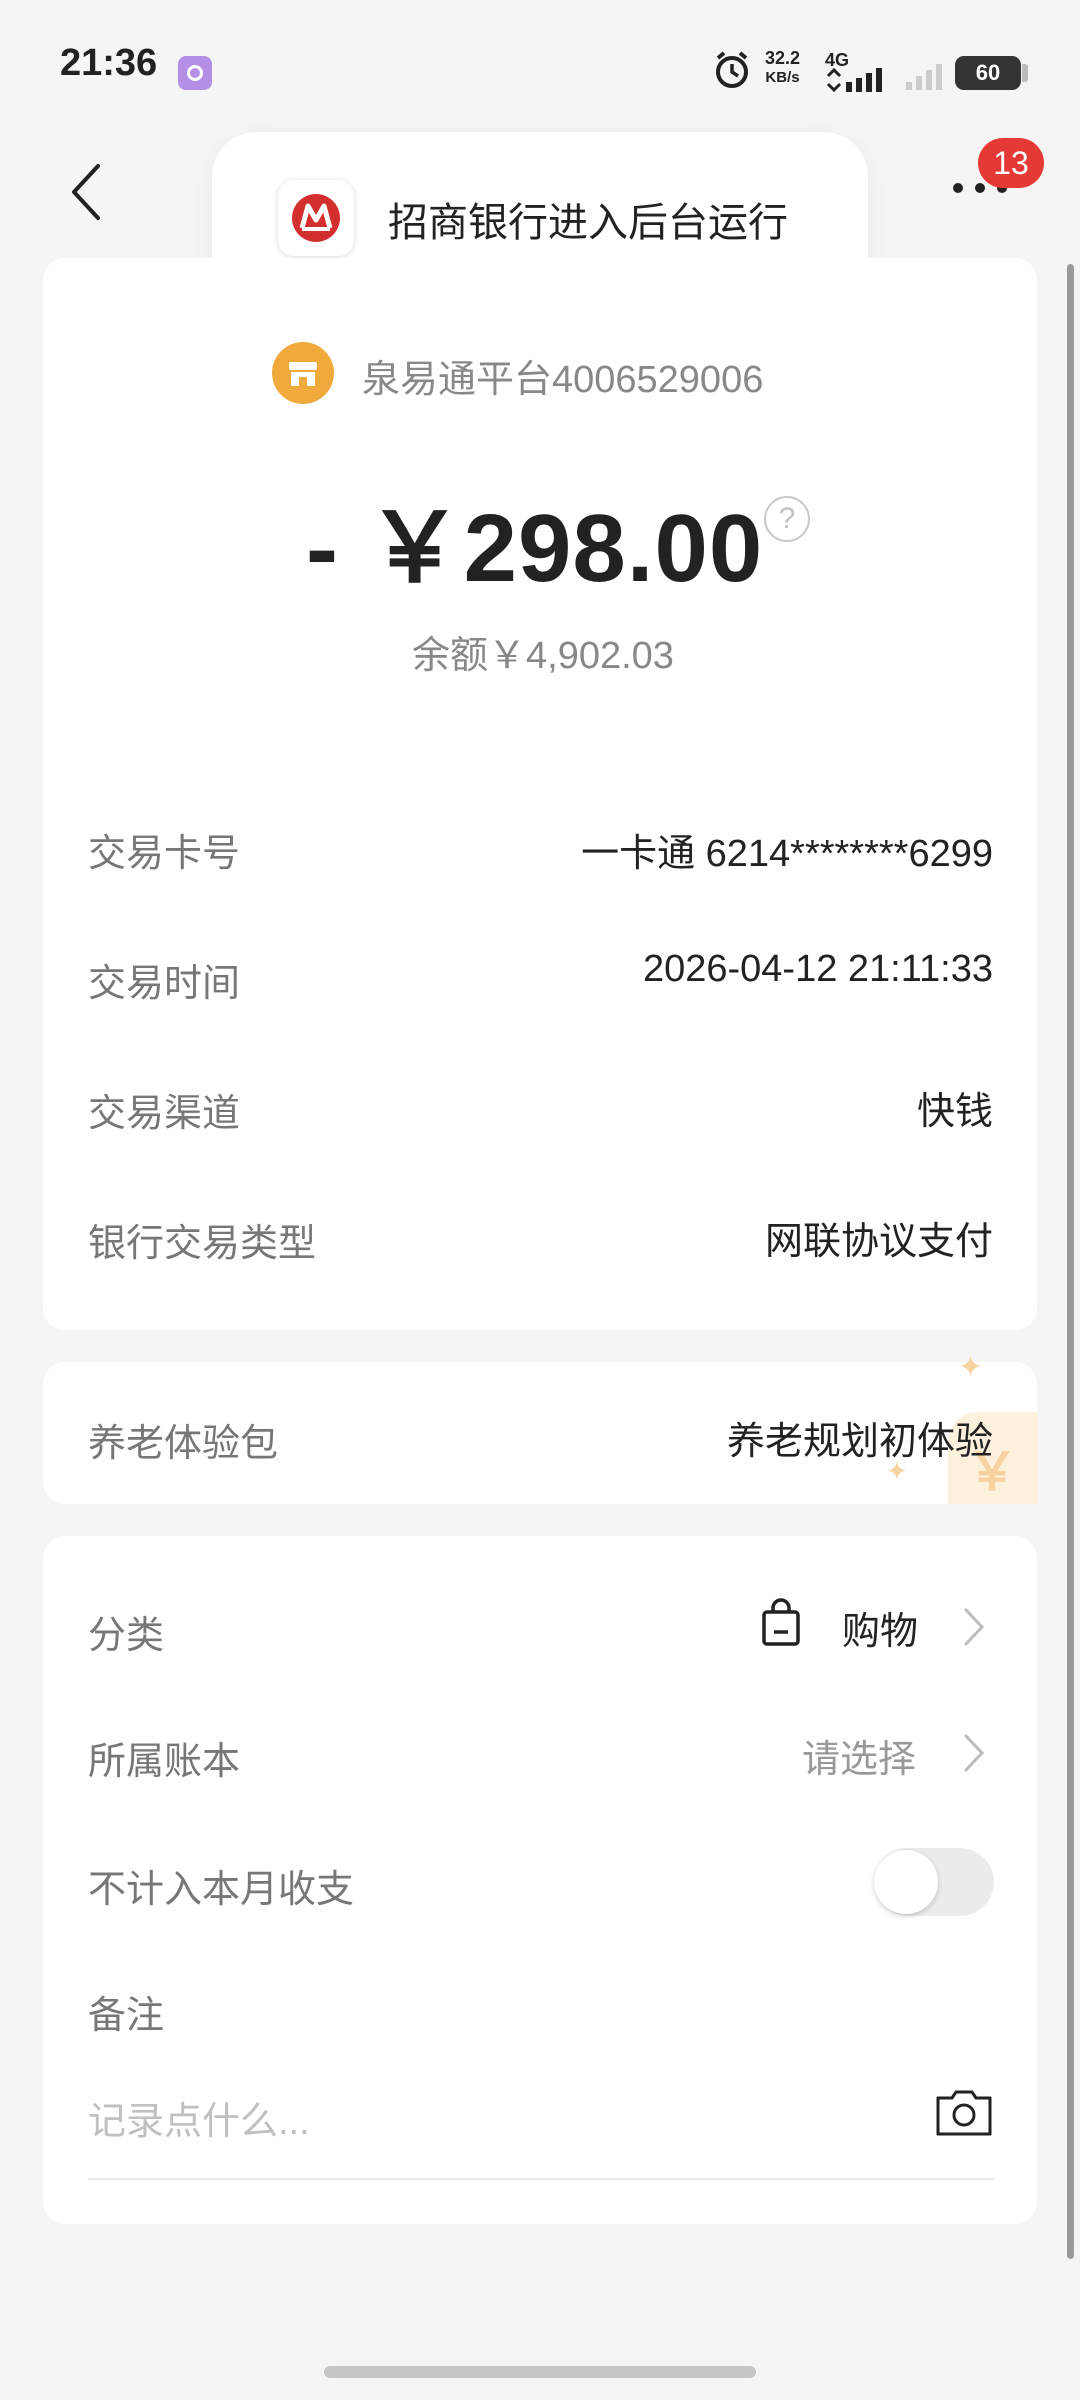 This screenshot has width=1080, height=2400. What do you see at coordinates (541, 2179) in the screenshot?
I see `note-underline` at bounding box center [541, 2179].